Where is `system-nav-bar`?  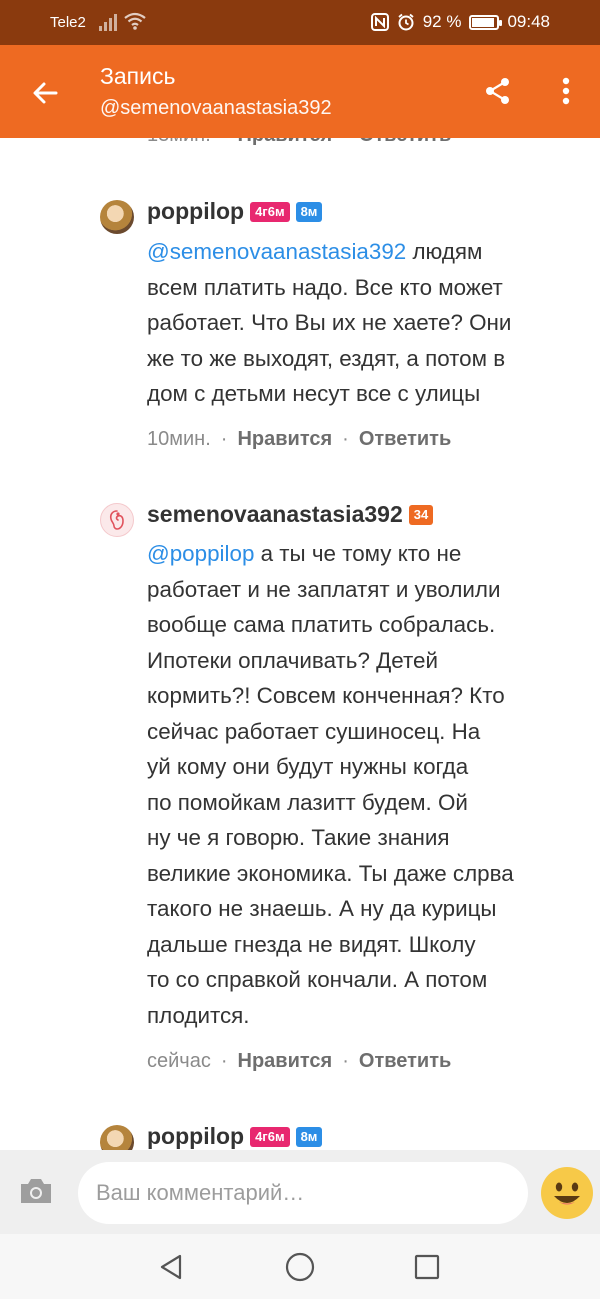
system-nav-bar is located at coordinates (300, 1266).